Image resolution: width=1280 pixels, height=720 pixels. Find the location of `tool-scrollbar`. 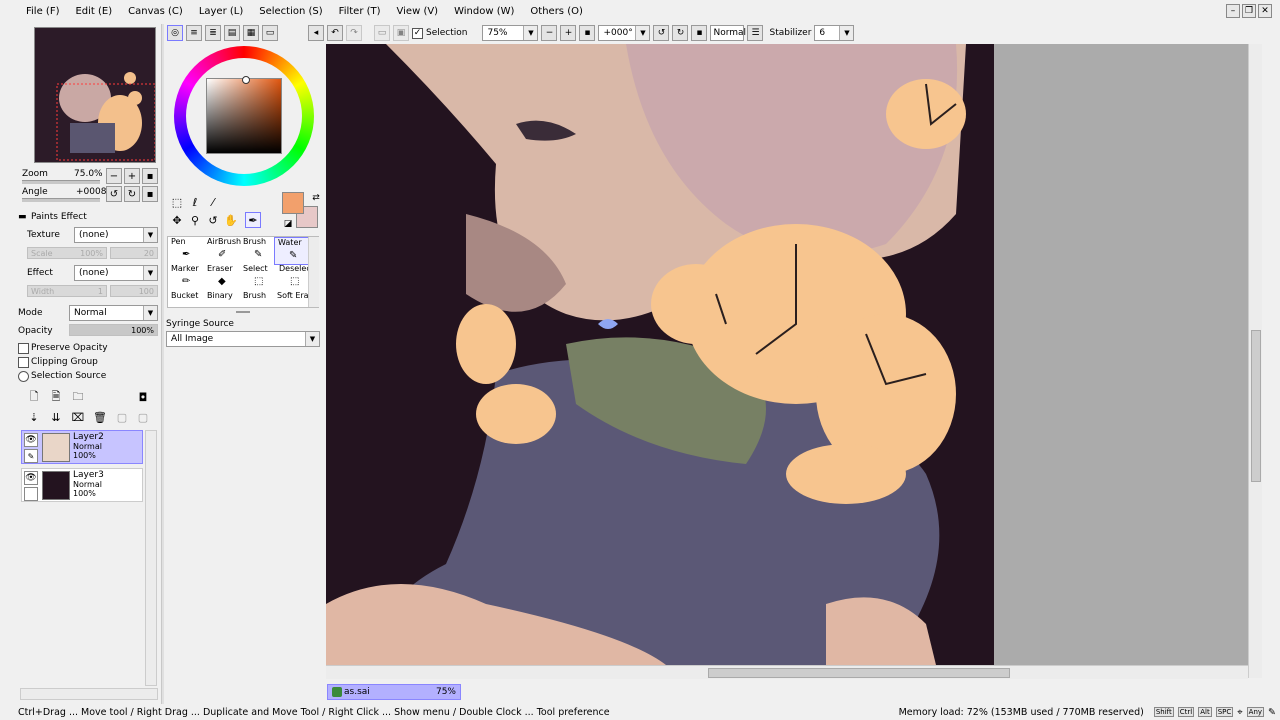

tool-scrollbar is located at coordinates (313, 272).